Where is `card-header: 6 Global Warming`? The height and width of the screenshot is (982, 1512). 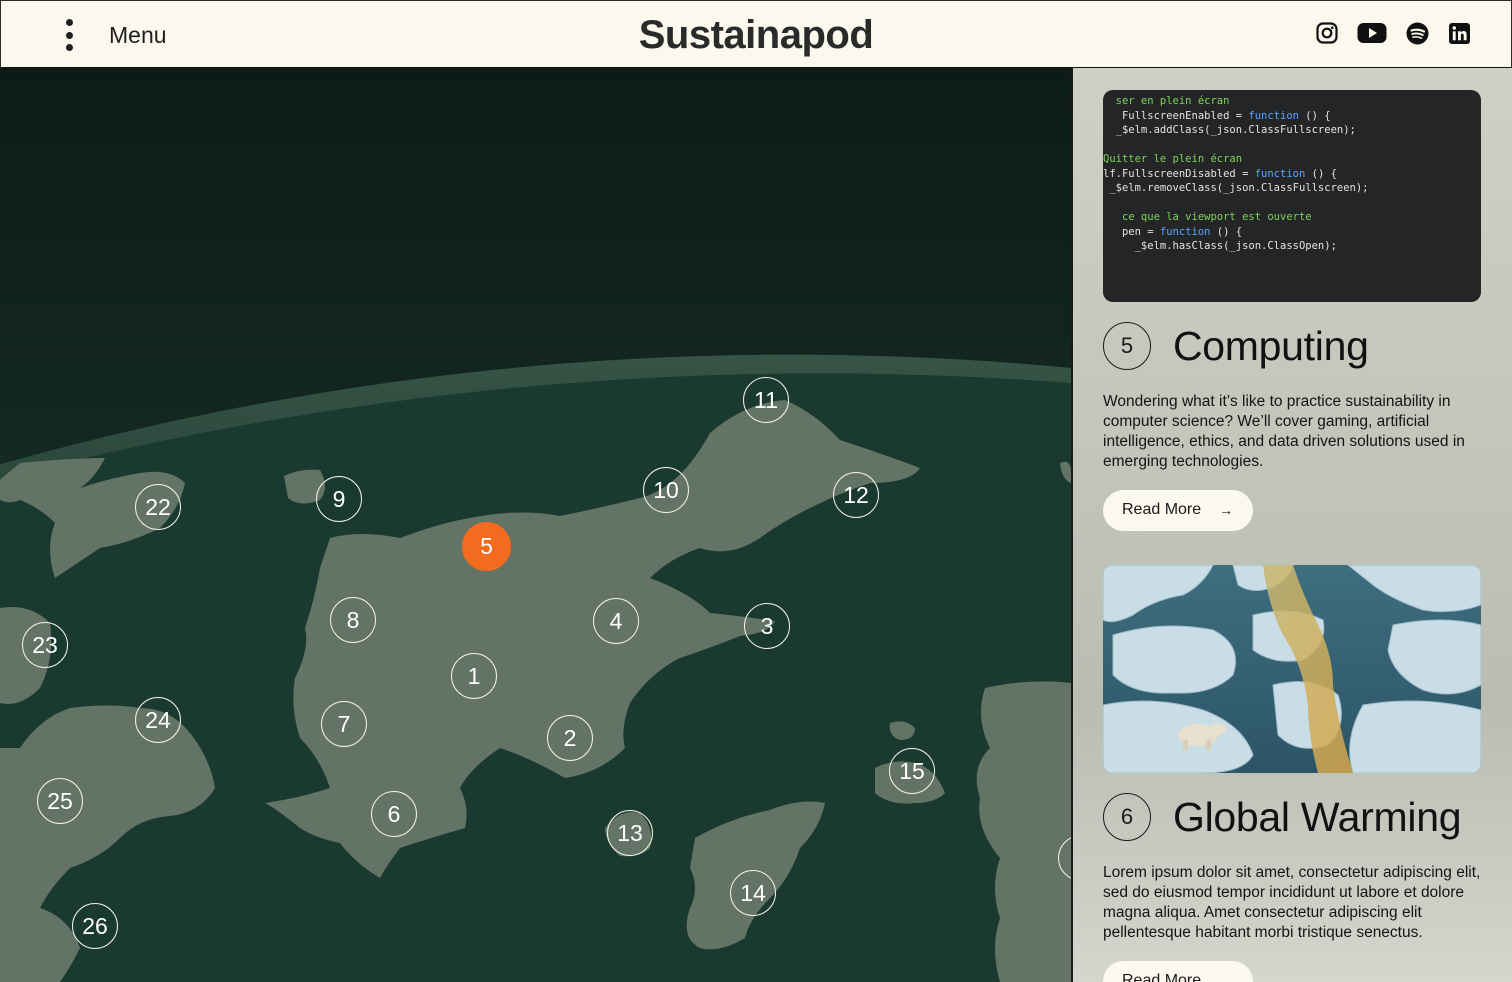
card-header: 6 Global Warming is located at coordinates (1292, 817).